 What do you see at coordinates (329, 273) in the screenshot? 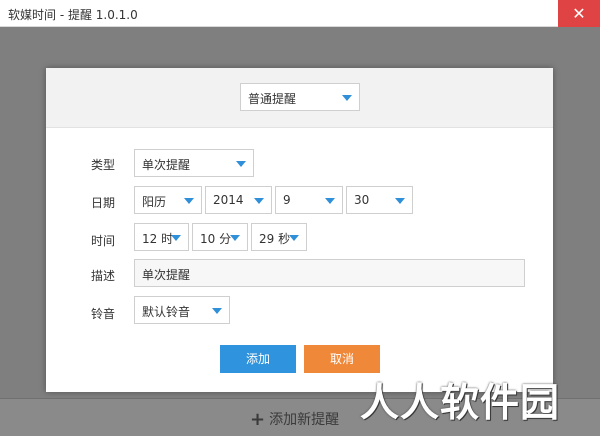
I see `description-input: 单次提醒` at bounding box center [329, 273].